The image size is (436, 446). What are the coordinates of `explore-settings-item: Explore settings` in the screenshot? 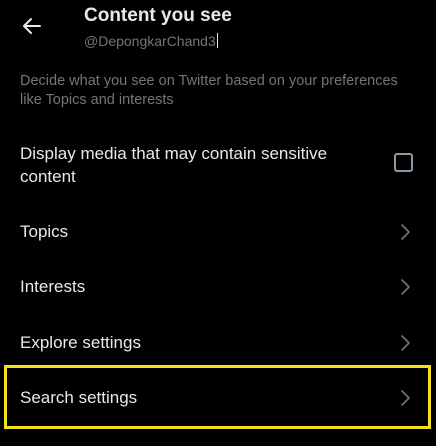 It's located at (218, 343).